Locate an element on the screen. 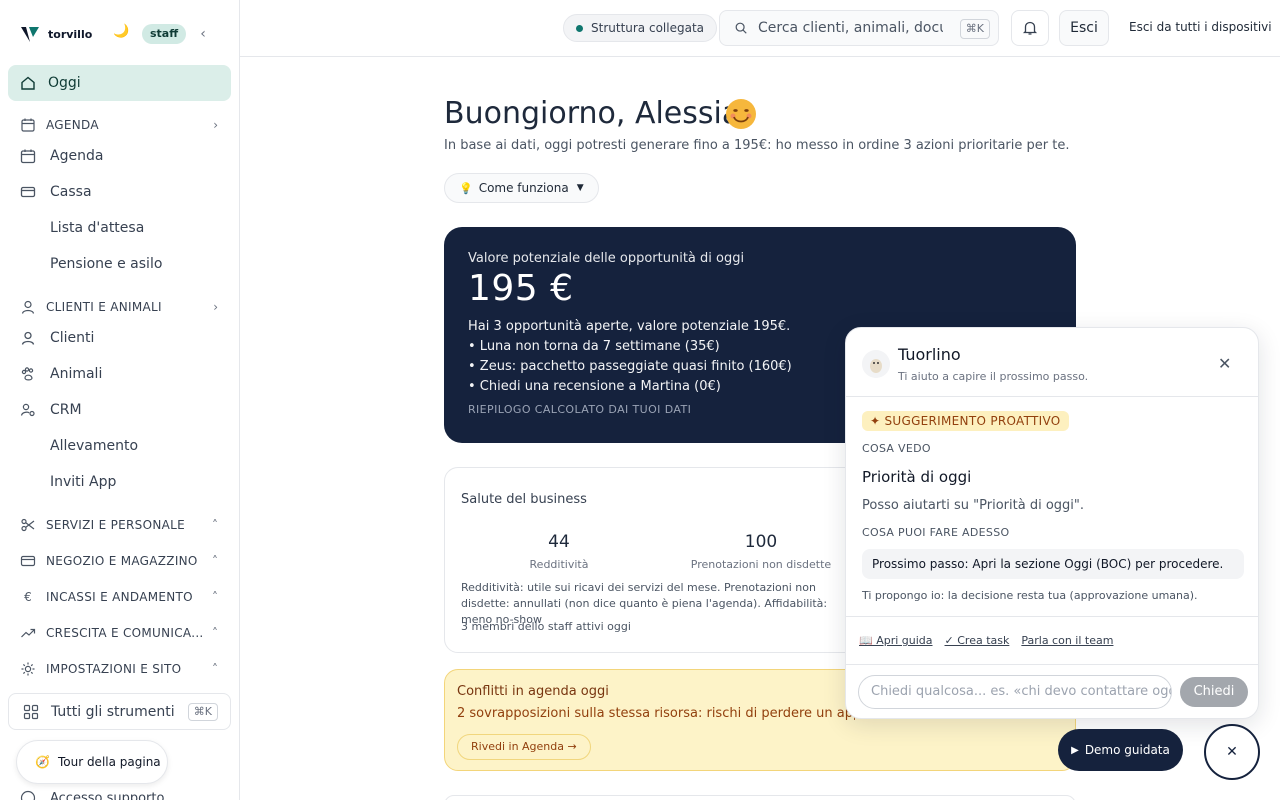 The height and width of the screenshot is (800, 1280). section-servizi-personale: SERVIZI E PERSONALE ˄ is located at coordinates (120, 525).